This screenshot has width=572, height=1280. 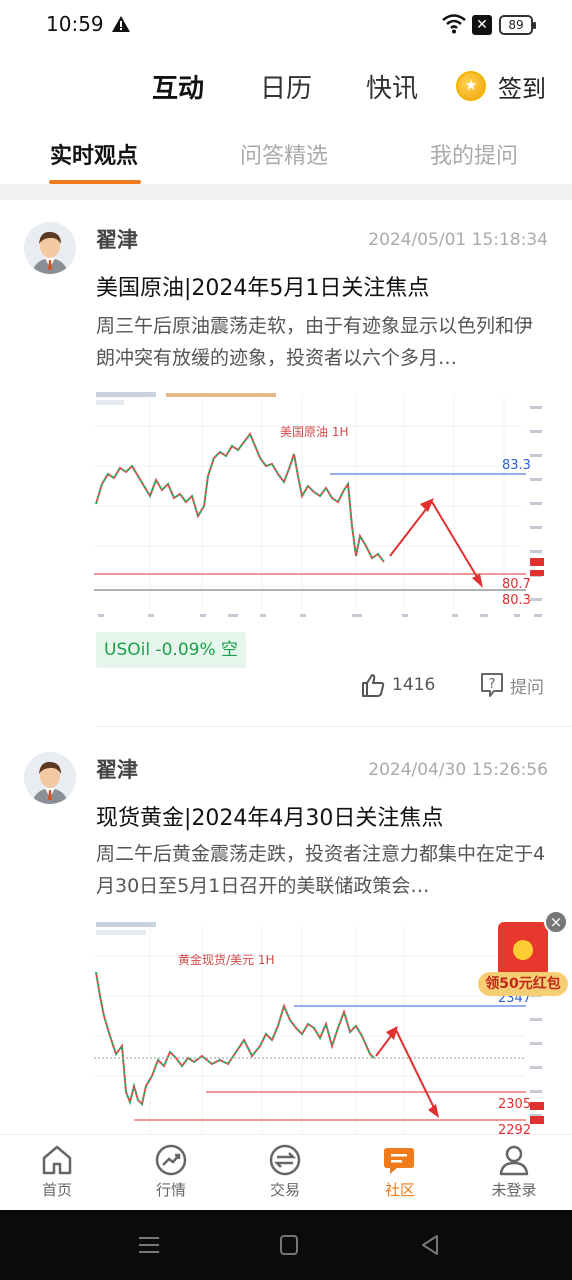 What do you see at coordinates (399, 1161) in the screenshot?
I see `community-icon` at bounding box center [399, 1161].